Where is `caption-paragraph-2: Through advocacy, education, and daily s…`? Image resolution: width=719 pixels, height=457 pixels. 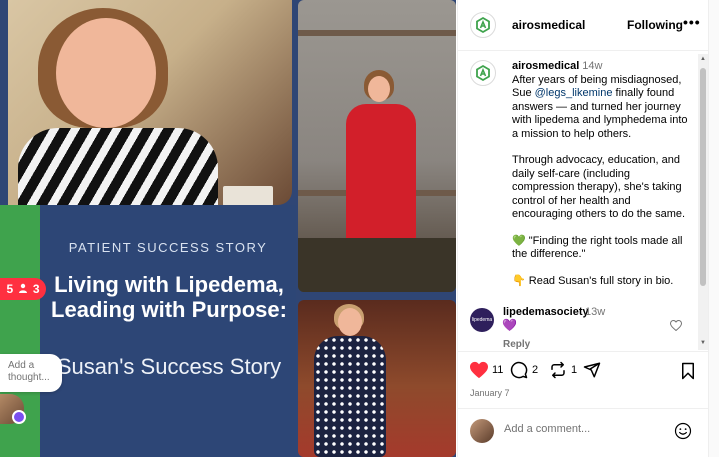 caption-paragraph-2: Through advocacy, education, and daily s… is located at coordinates (599, 187).